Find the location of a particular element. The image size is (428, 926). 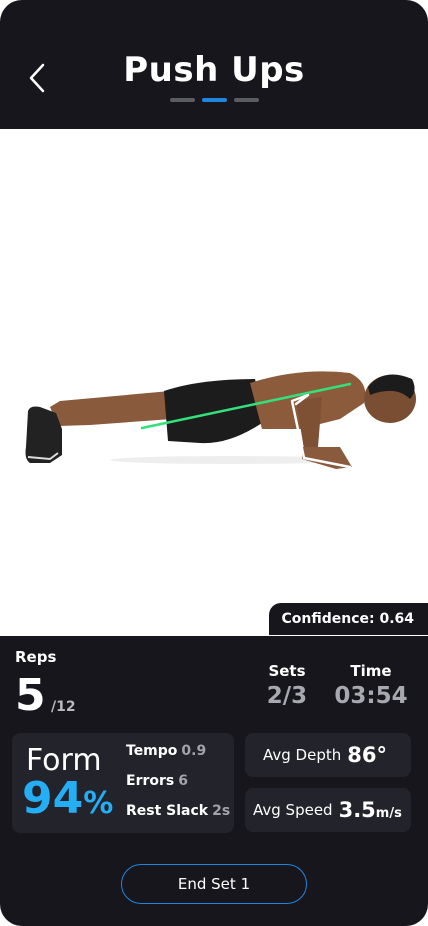

errors-metric: Errors 6 is located at coordinates (157, 781).